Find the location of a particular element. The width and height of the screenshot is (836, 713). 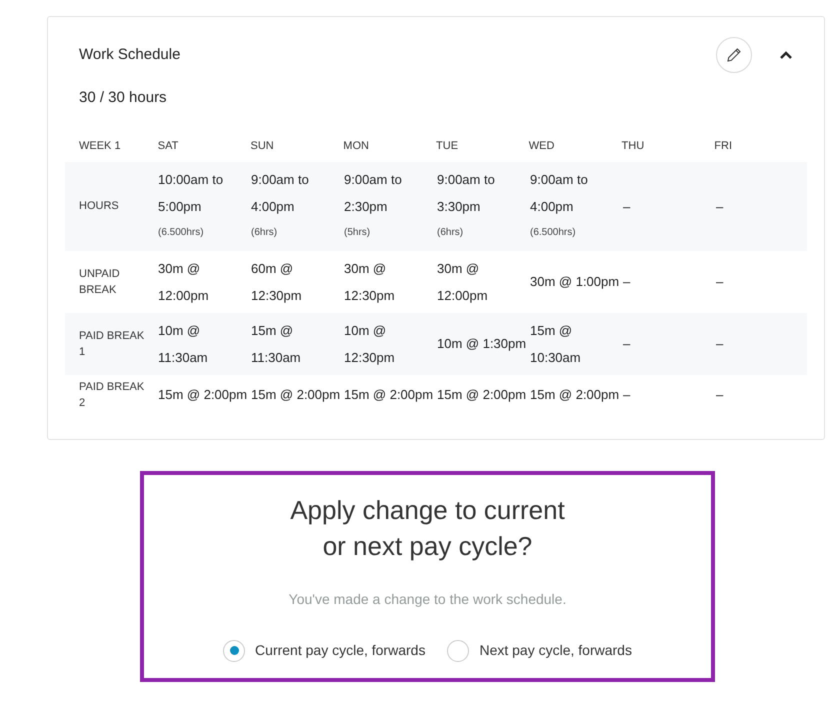

hours-note: (5hrs) is located at coordinates (358, 233).